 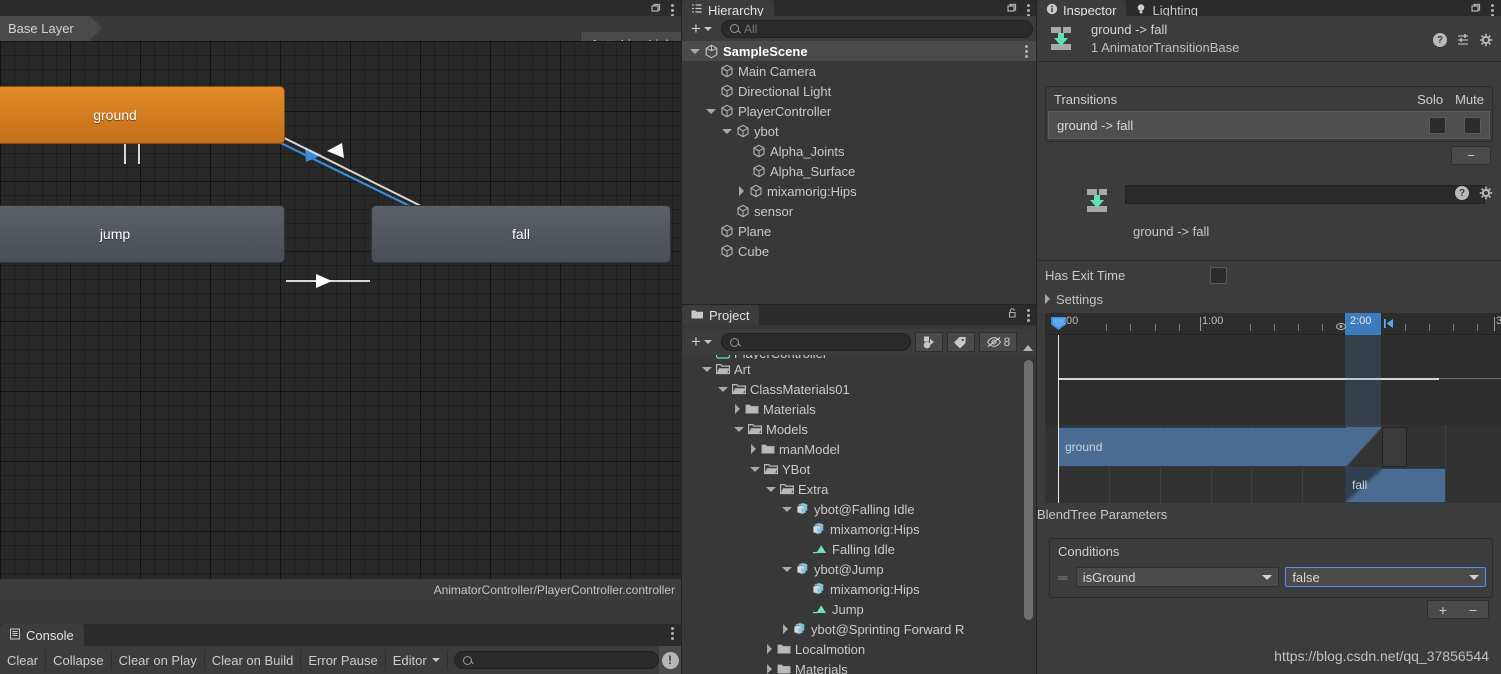 I want to click on hierarchy-item-mixamorig-hips: mixamorig:Hips, so click(x=859, y=191).